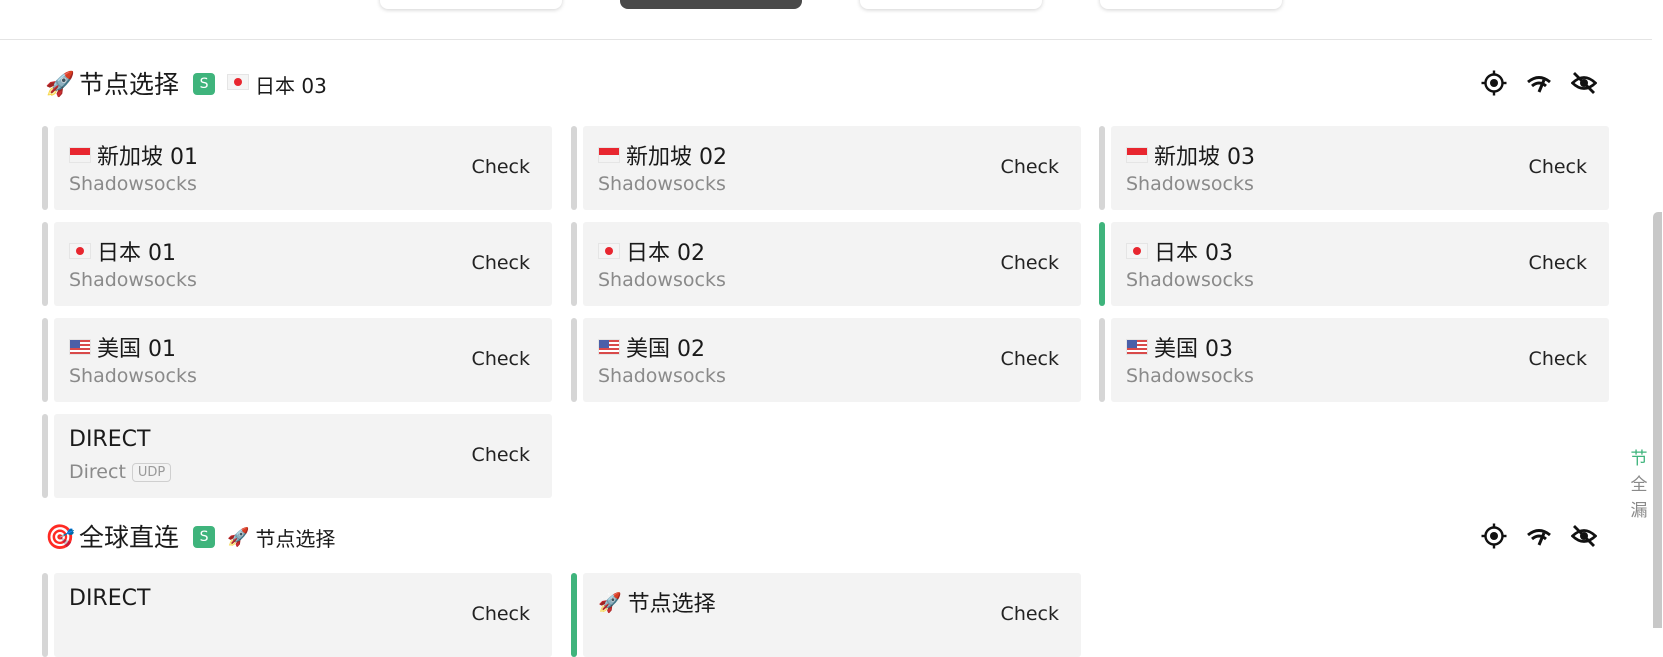  I want to click on proxy-node-card: 🚀 节点选择 Check, so click(826, 615).